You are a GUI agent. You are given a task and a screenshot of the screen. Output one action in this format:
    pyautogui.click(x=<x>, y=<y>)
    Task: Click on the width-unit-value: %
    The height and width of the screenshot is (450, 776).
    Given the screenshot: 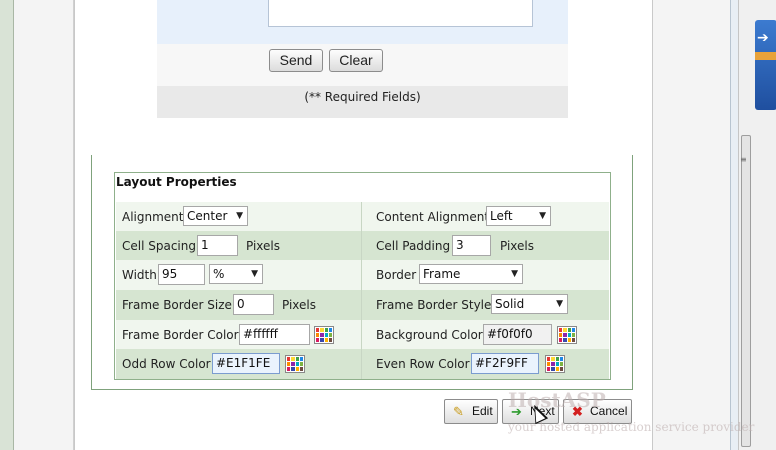 What is the action you would take?
    pyautogui.click(x=219, y=274)
    